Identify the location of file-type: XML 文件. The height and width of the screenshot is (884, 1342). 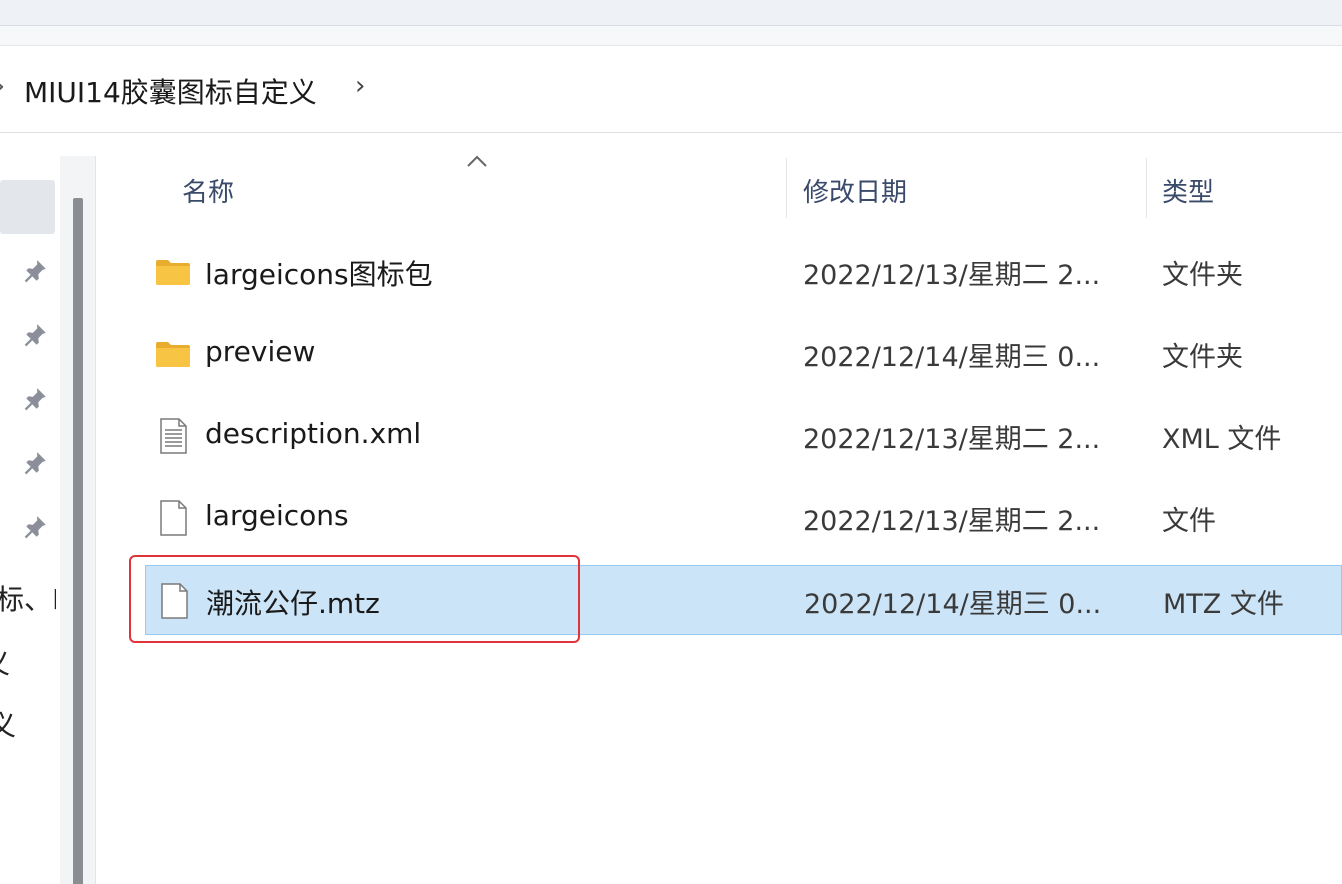
(1222, 439).